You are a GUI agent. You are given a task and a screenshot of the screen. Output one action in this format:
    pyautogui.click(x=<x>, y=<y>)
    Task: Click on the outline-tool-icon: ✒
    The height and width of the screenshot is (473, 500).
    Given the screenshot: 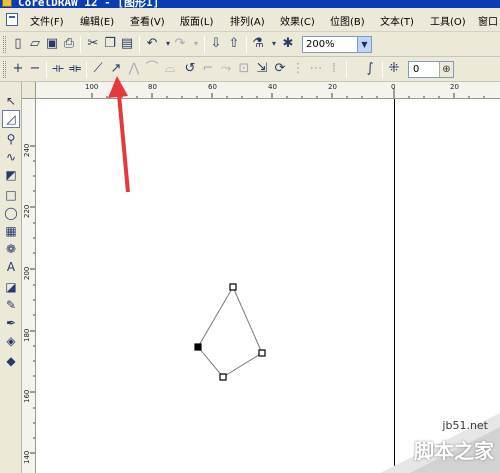 What is the action you would take?
    pyautogui.click(x=11, y=323)
    